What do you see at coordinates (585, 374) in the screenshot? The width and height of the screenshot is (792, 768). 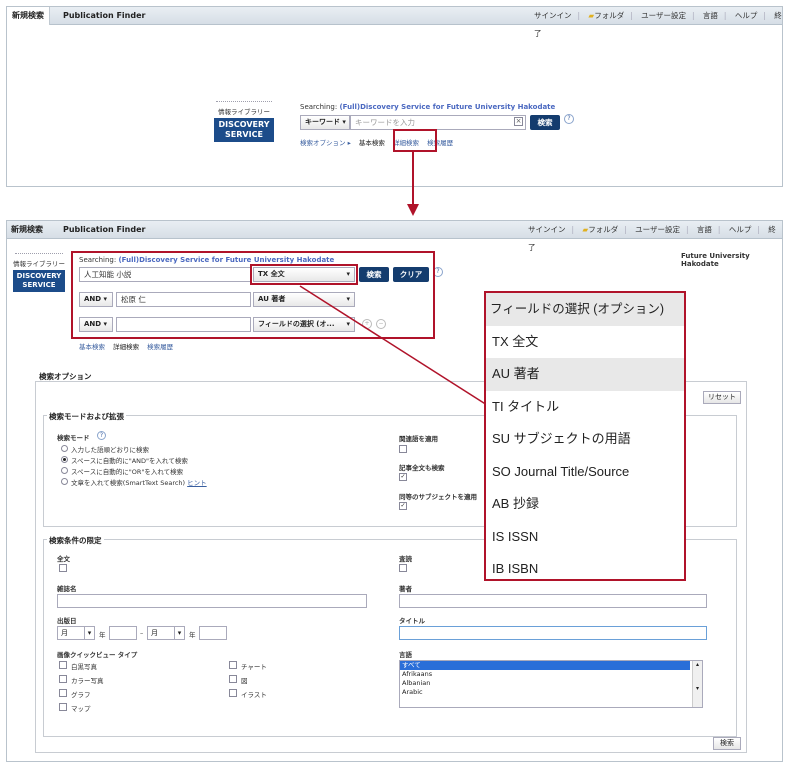 I see `dropdown-option-au: AU 著者` at bounding box center [585, 374].